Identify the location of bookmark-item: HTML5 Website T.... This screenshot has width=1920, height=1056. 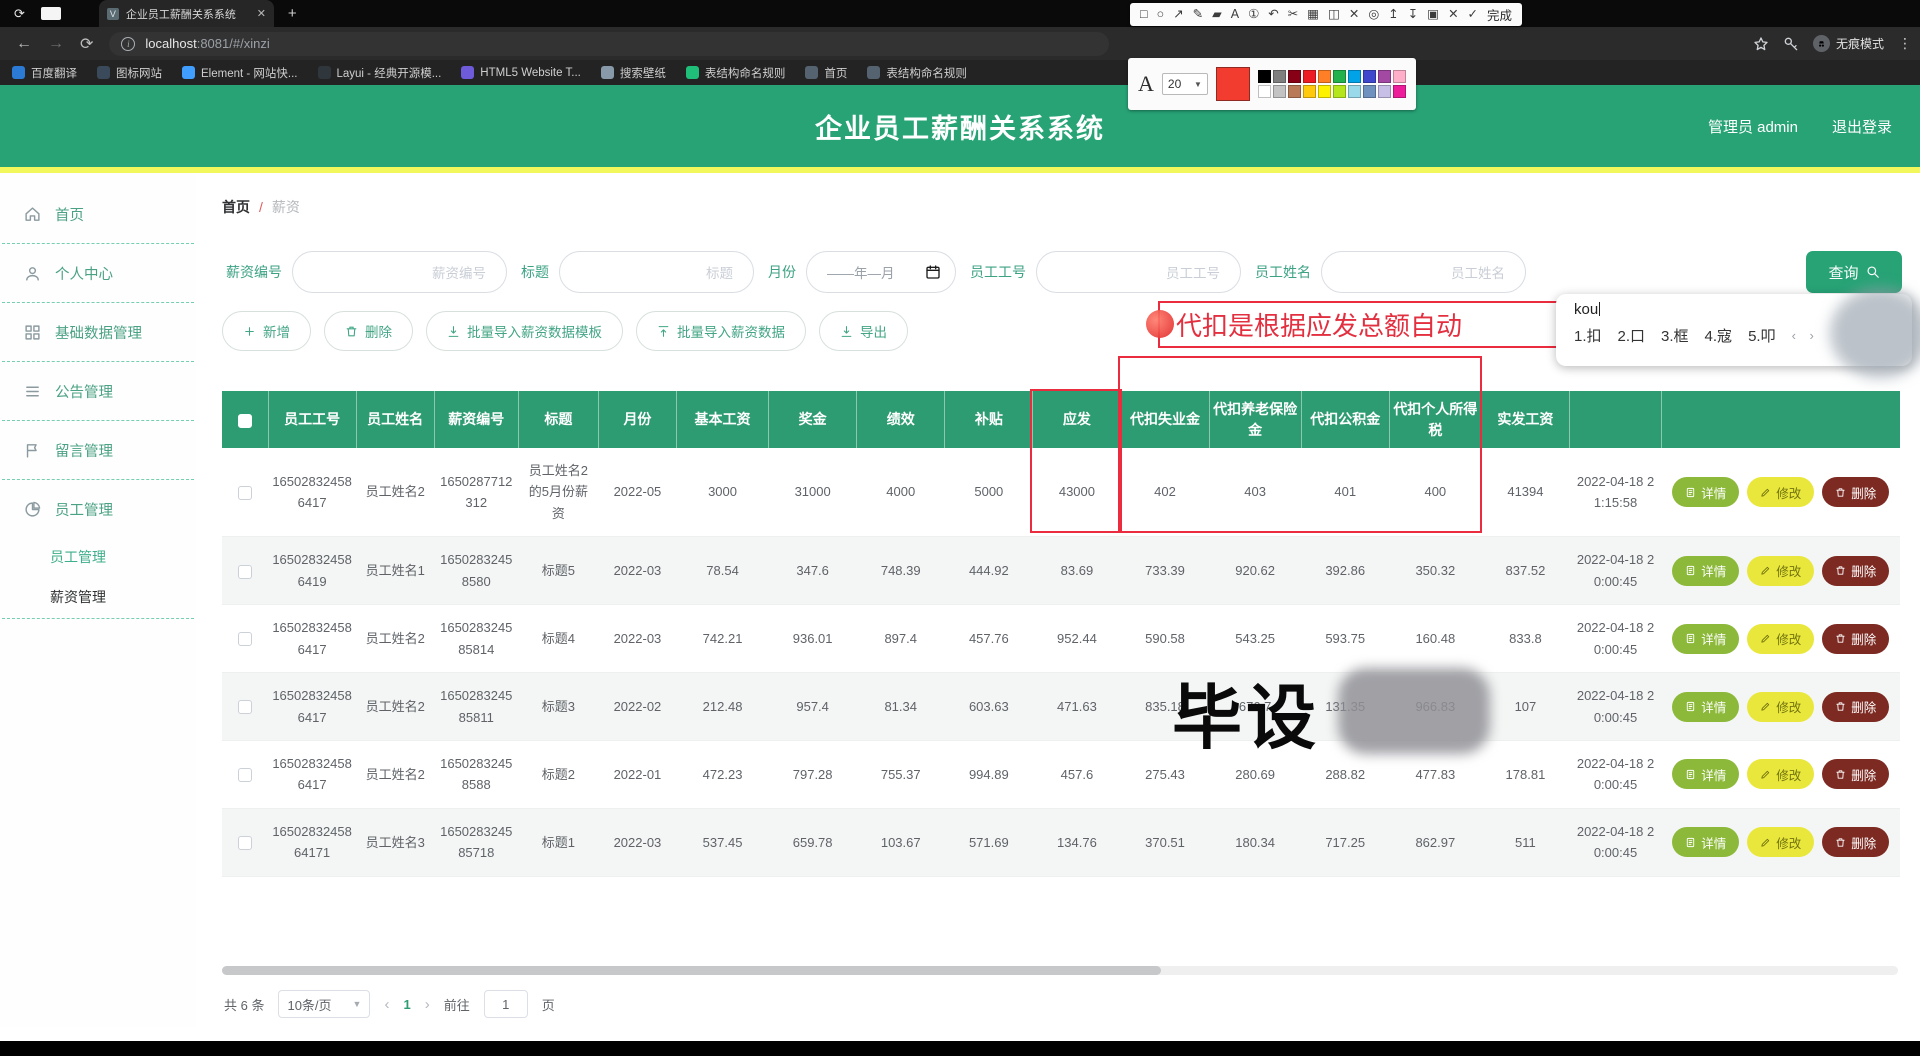
(521, 72).